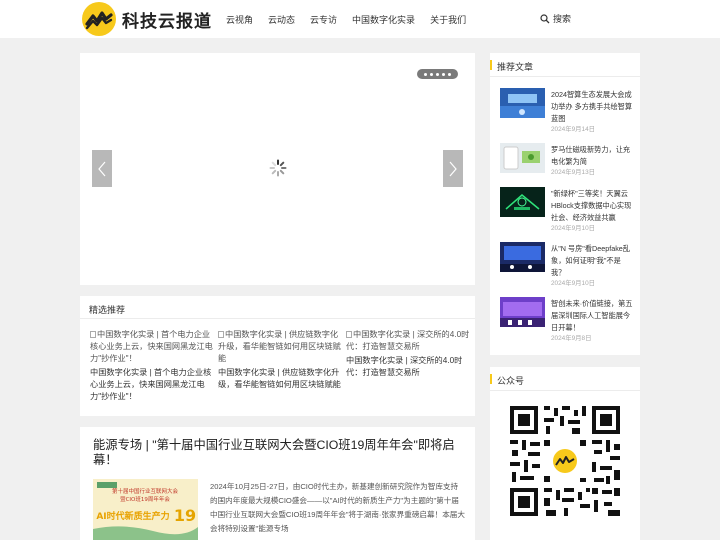 Image resolution: width=720 pixels, height=540 pixels. I want to click on recommended-date: 2024年9月13日, so click(573, 172).